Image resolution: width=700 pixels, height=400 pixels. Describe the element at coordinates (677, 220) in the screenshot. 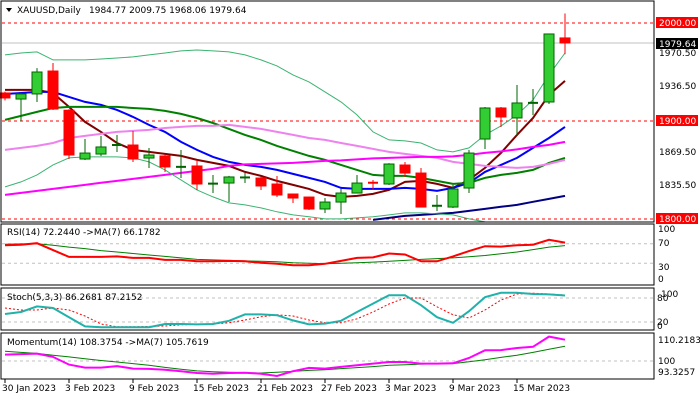

I see `level-tag-text: 1800.00` at that location.